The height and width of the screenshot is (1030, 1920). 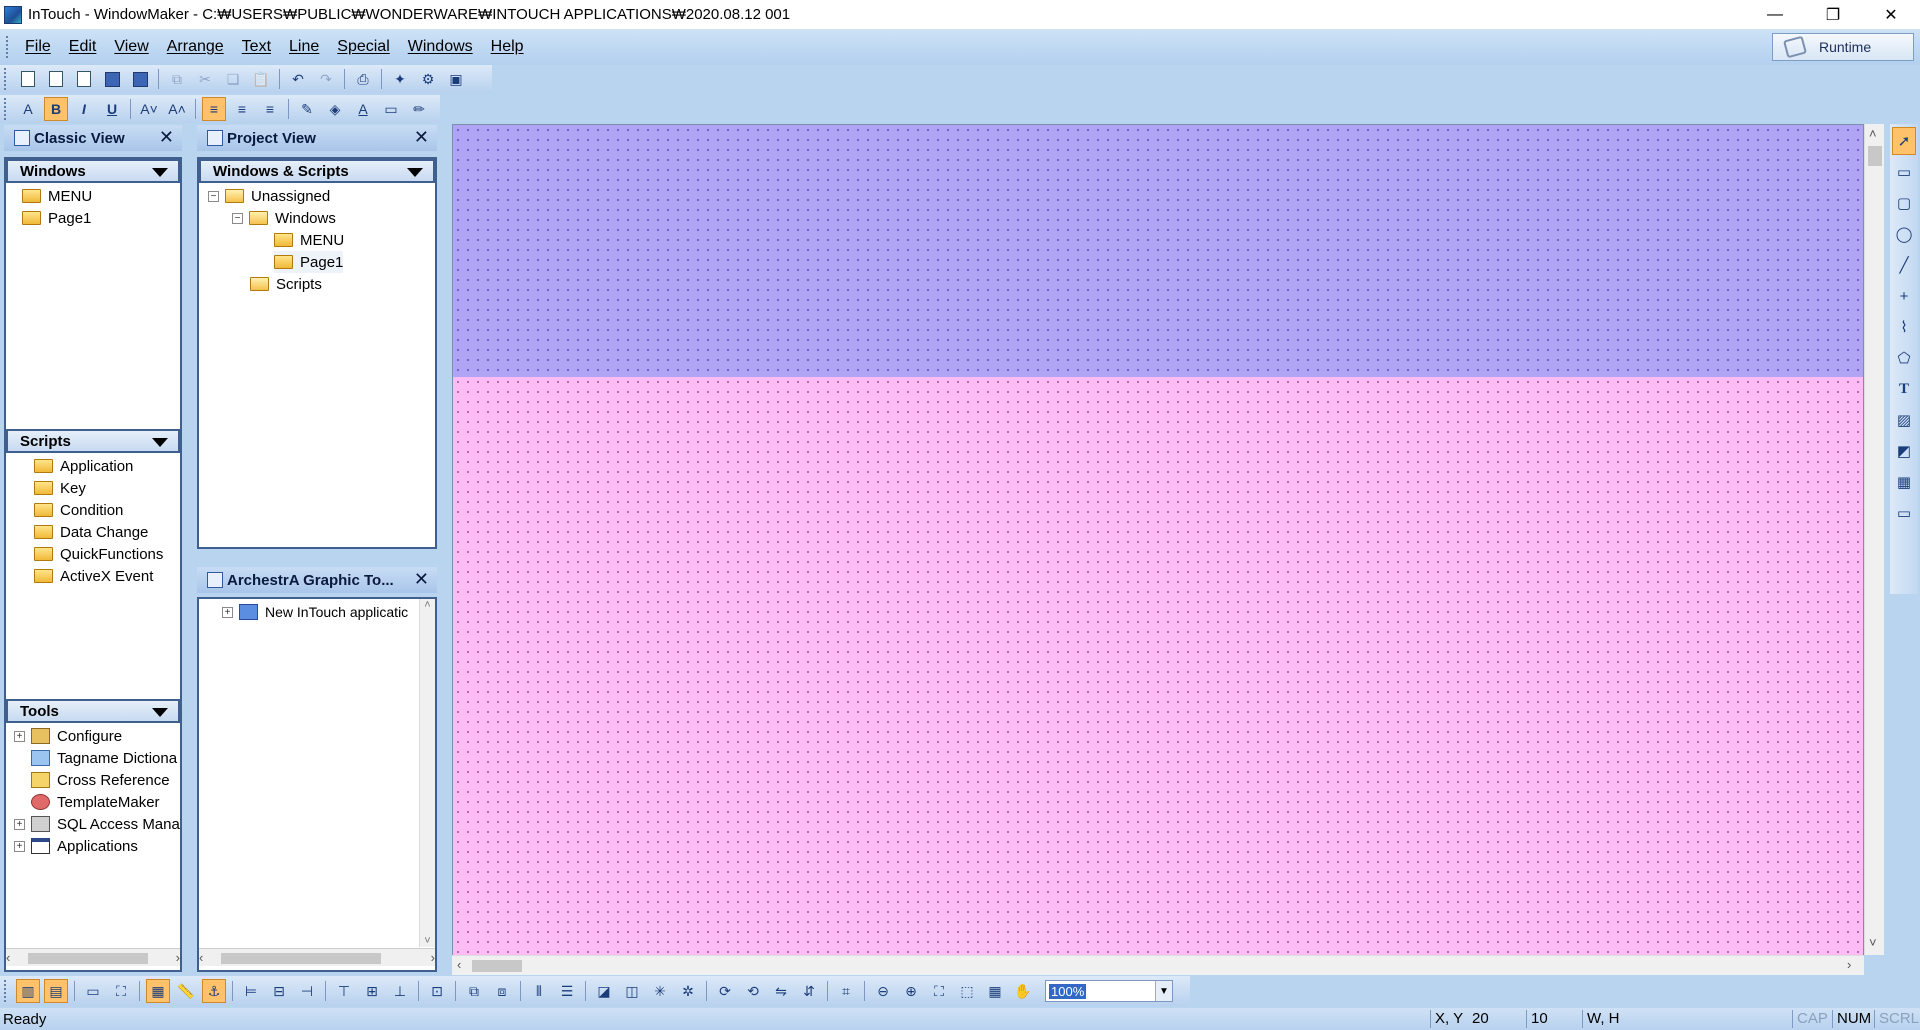 I want to click on text-tool-button: T, so click(x=1904, y=389).